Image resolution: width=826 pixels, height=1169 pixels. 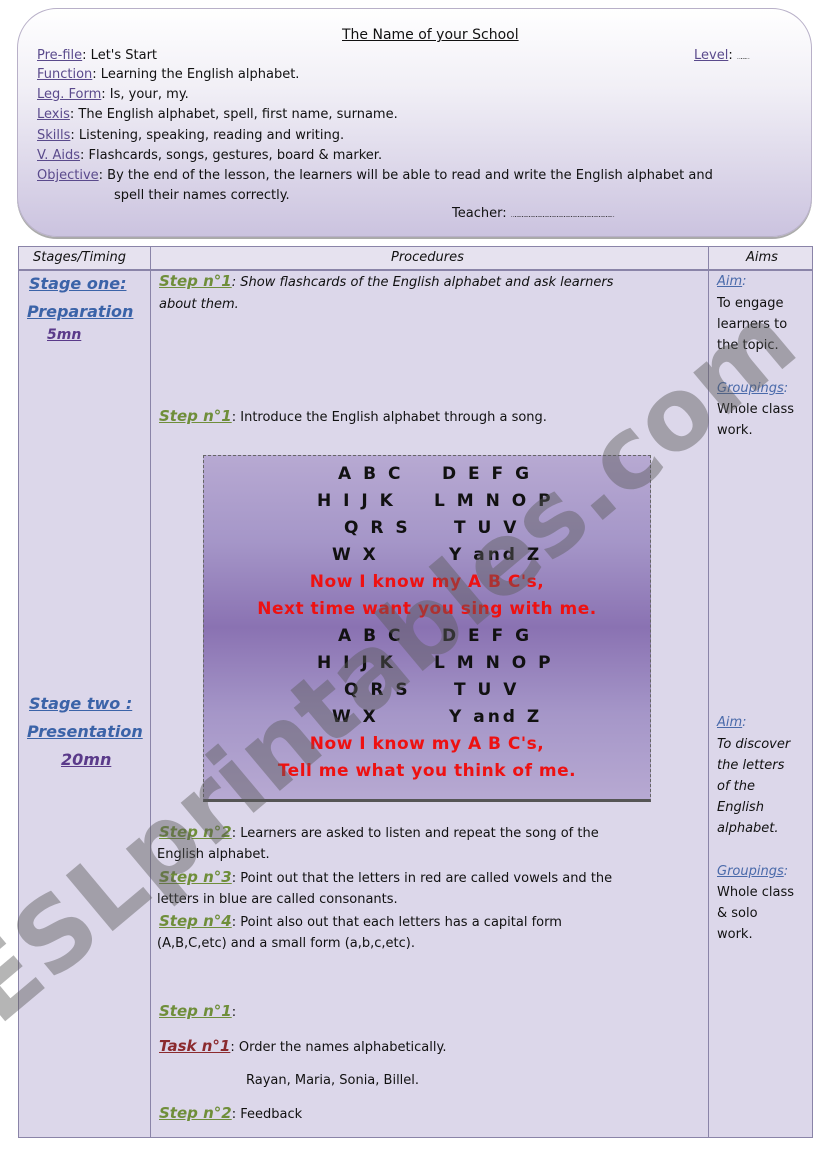 I want to click on step-2-cont: English alphabet., so click(x=213, y=854).